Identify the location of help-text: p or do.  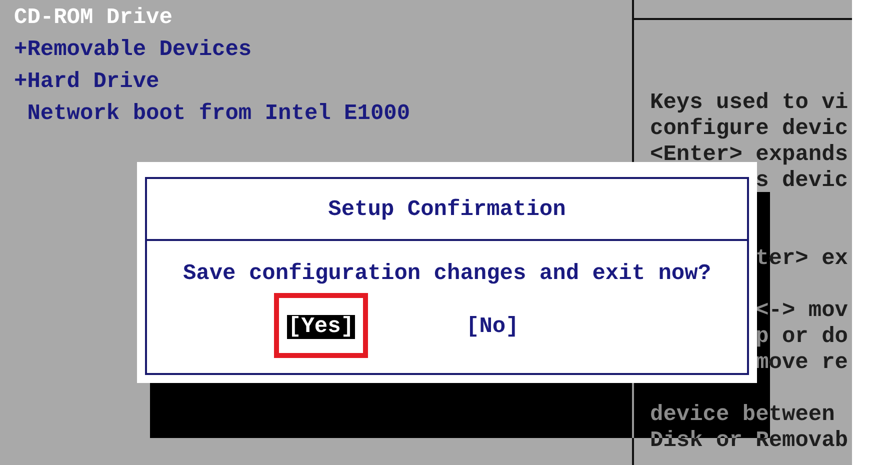
(802, 337).